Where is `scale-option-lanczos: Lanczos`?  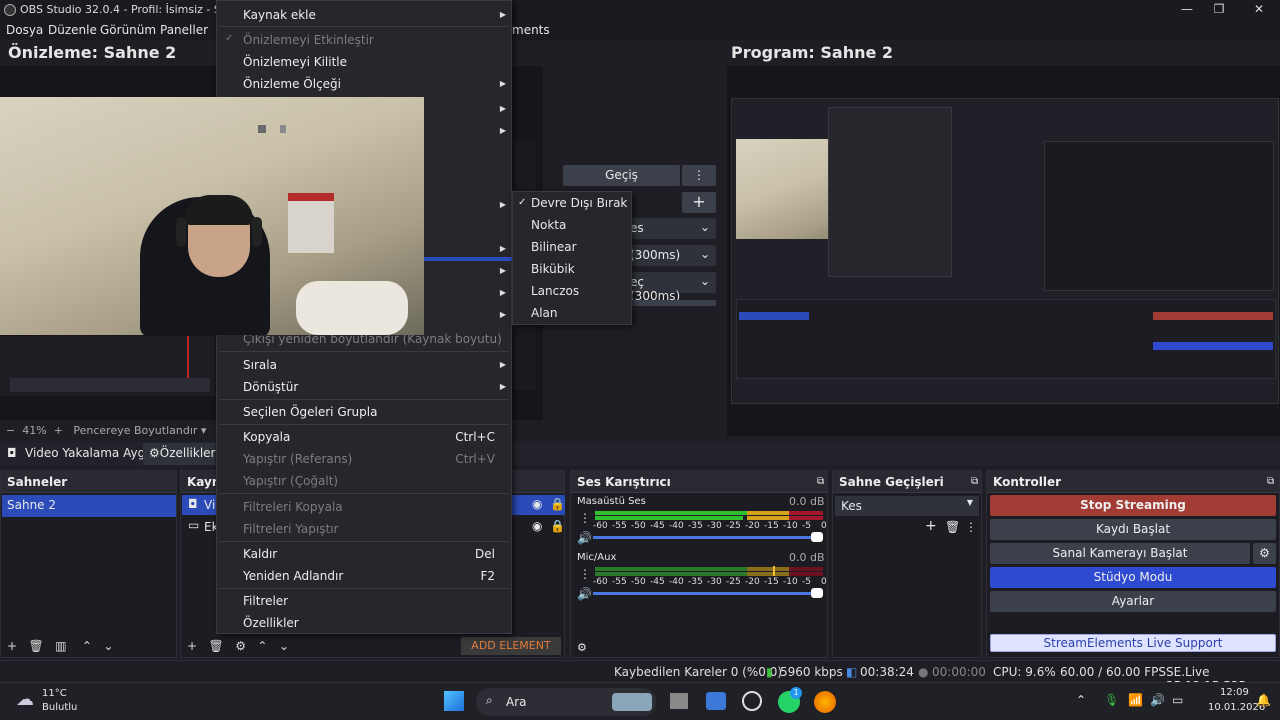
scale-option-lanczos: Lanczos is located at coordinates (555, 291).